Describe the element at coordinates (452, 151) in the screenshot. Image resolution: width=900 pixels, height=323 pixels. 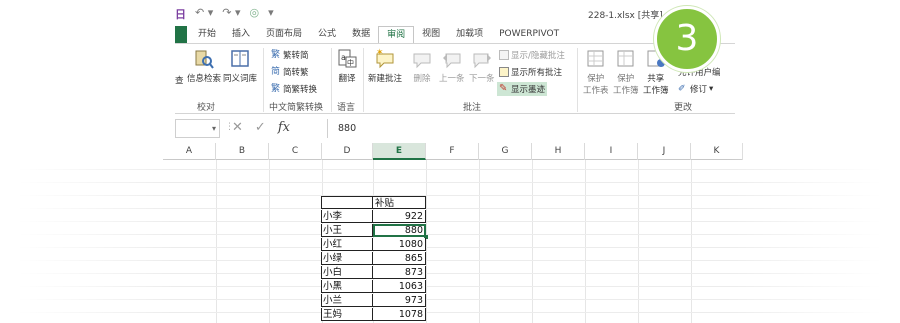
I see `column-header-f: F` at that location.